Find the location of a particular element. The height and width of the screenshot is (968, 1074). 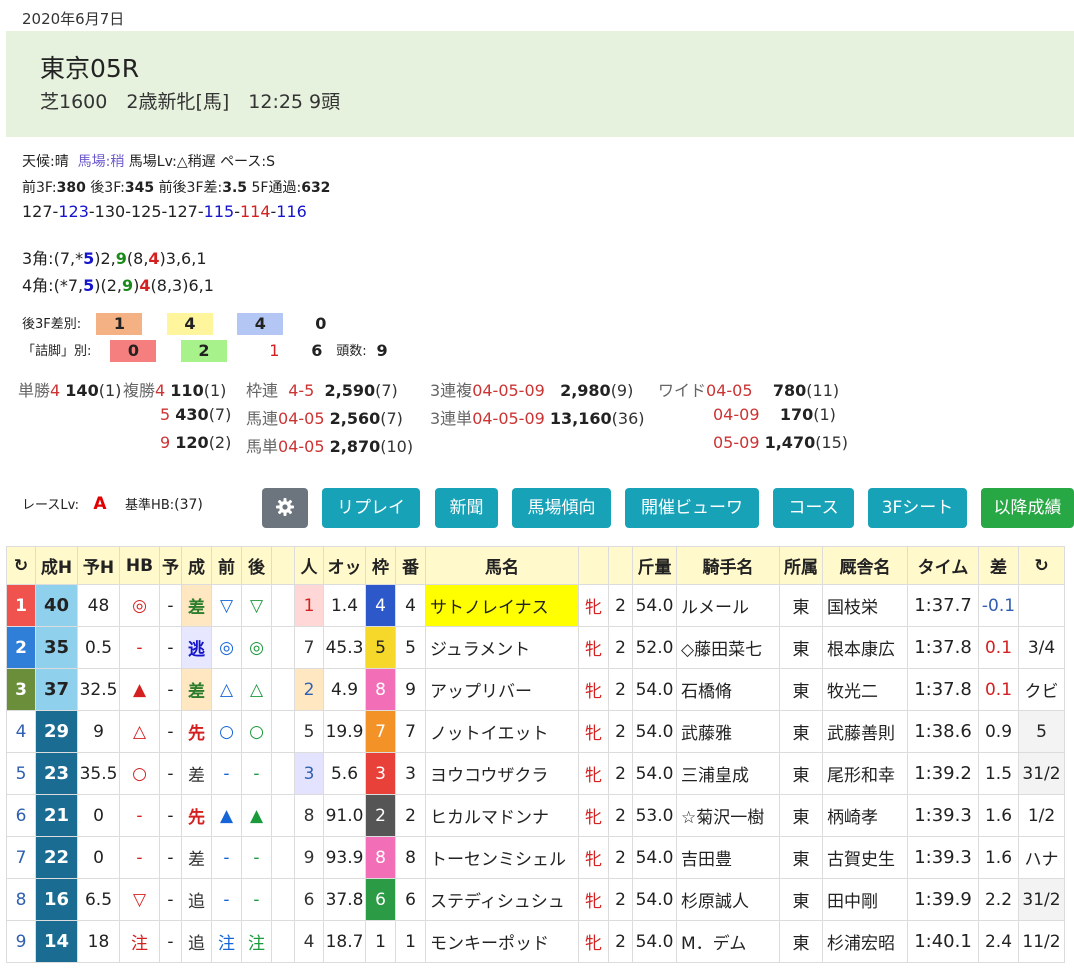

table-cell: 37 is located at coordinates (56, 689).